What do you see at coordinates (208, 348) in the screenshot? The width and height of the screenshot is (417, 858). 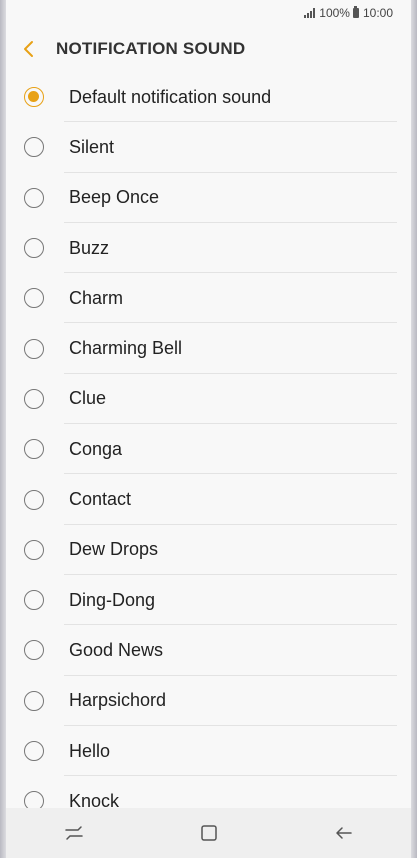 I see `sound-option: Charming Bell` at bounding box center [208, 348].